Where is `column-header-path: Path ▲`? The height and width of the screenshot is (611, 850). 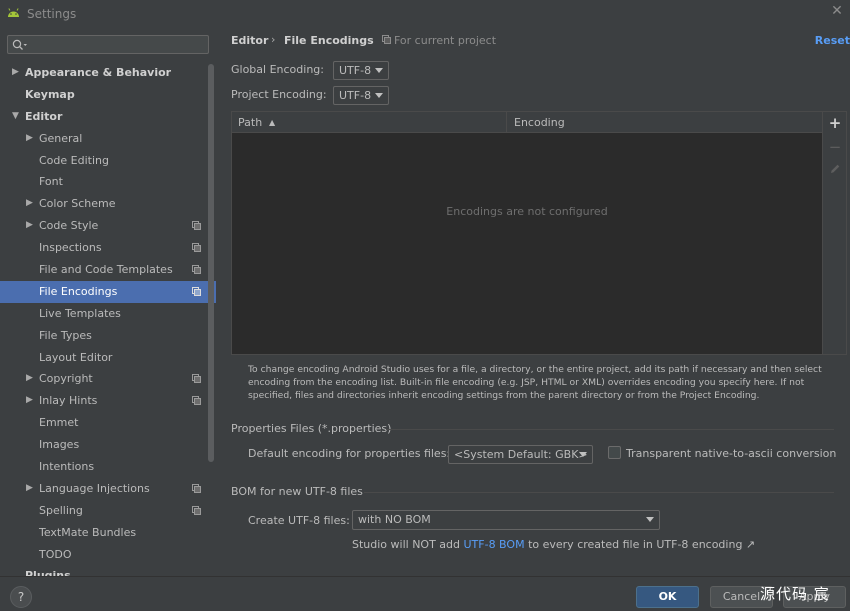
column-header-path: Path ▲ is located at coordinates (369, 122).